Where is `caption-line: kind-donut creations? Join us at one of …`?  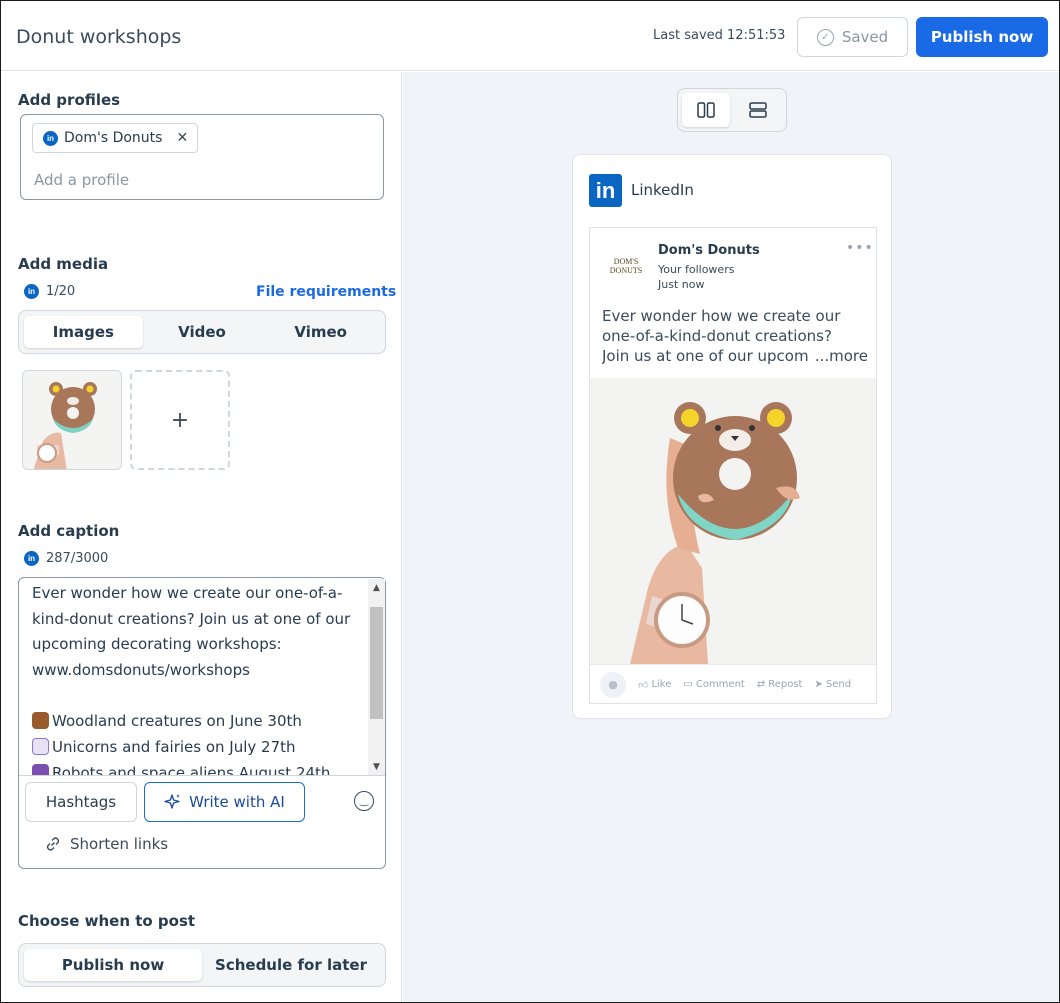
caption-line: kind-donut creations? Join us at one of … is located at coordinates (191, 618).